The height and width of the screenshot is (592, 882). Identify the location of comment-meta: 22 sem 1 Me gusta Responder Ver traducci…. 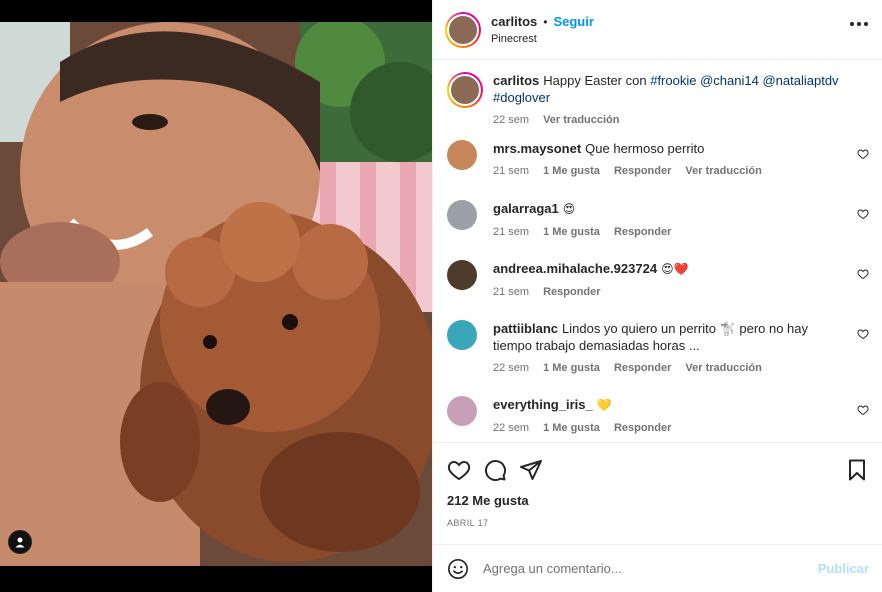
(669, 368).